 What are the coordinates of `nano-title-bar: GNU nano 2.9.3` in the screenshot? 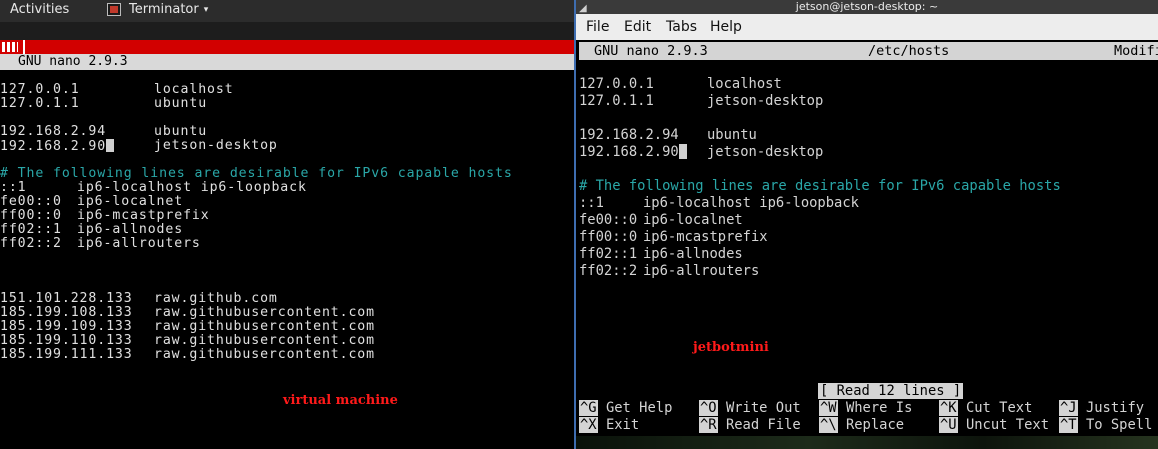 It's located at (287, 62).